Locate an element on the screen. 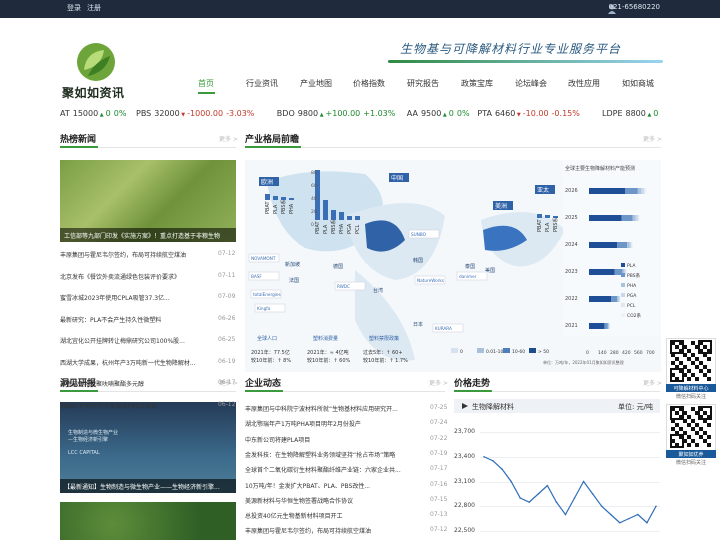  country-label: 新加坡 is located at coordinates (292, 264).